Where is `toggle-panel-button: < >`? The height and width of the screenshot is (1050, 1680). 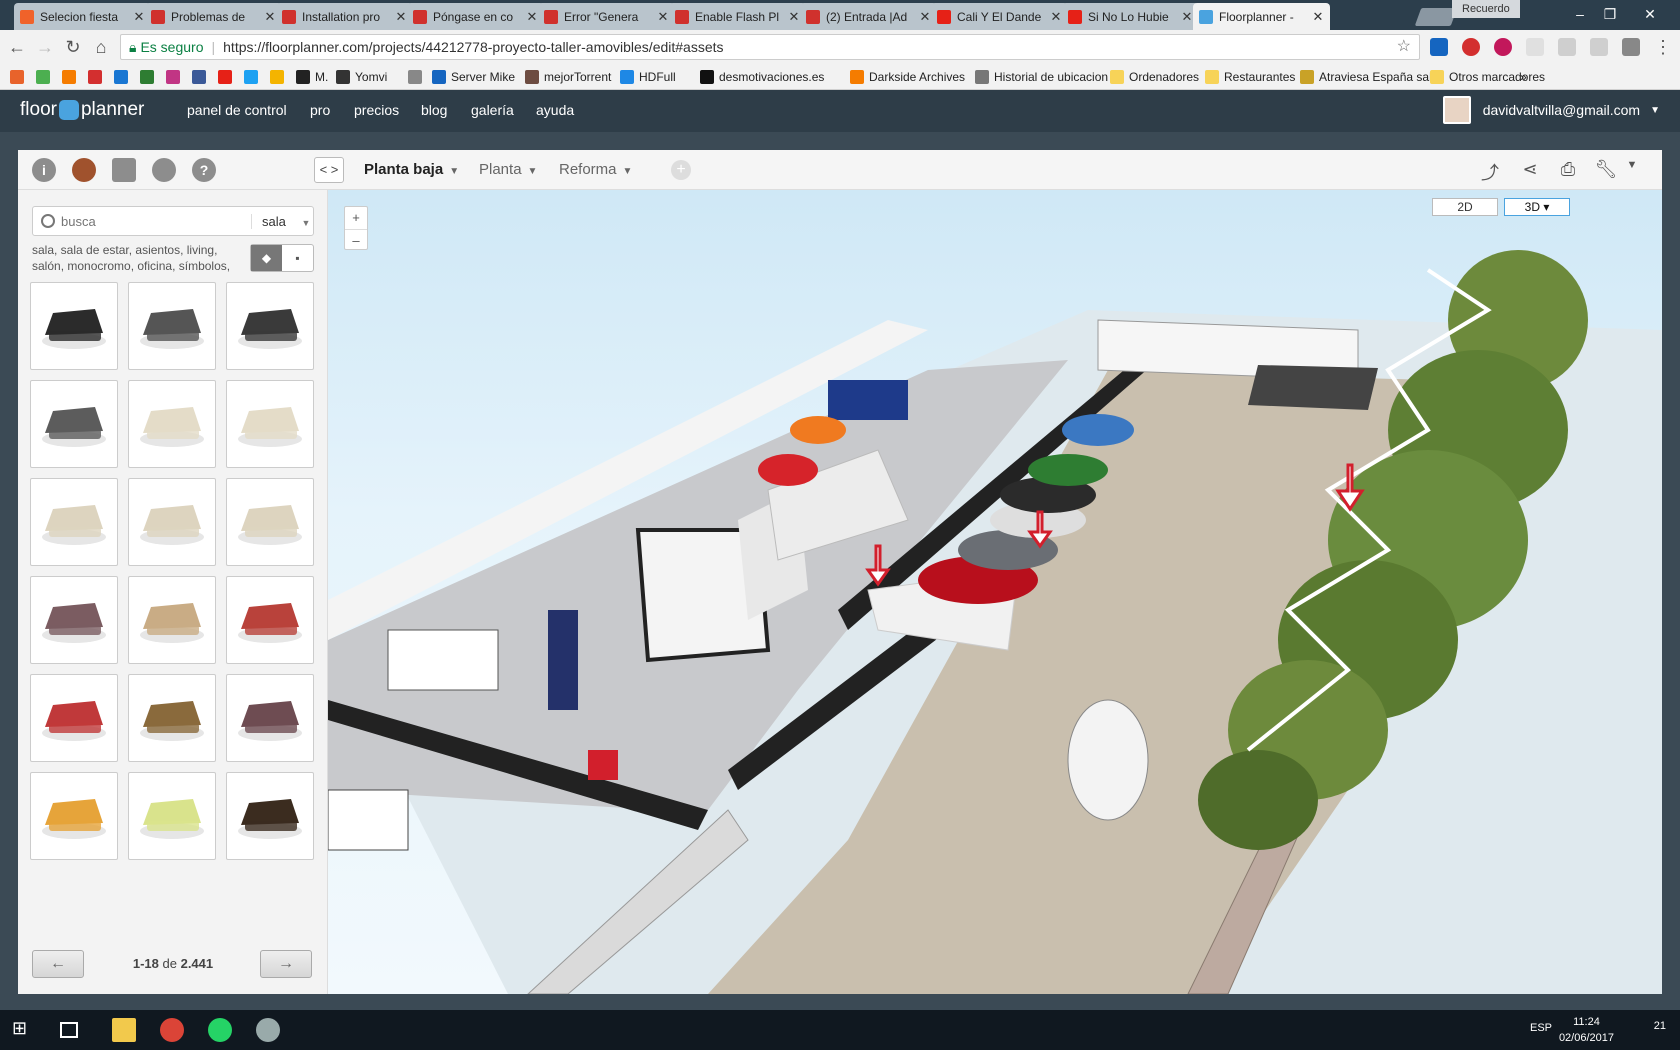 toggle-panel-button: < > is located at coordinates (329, 170).